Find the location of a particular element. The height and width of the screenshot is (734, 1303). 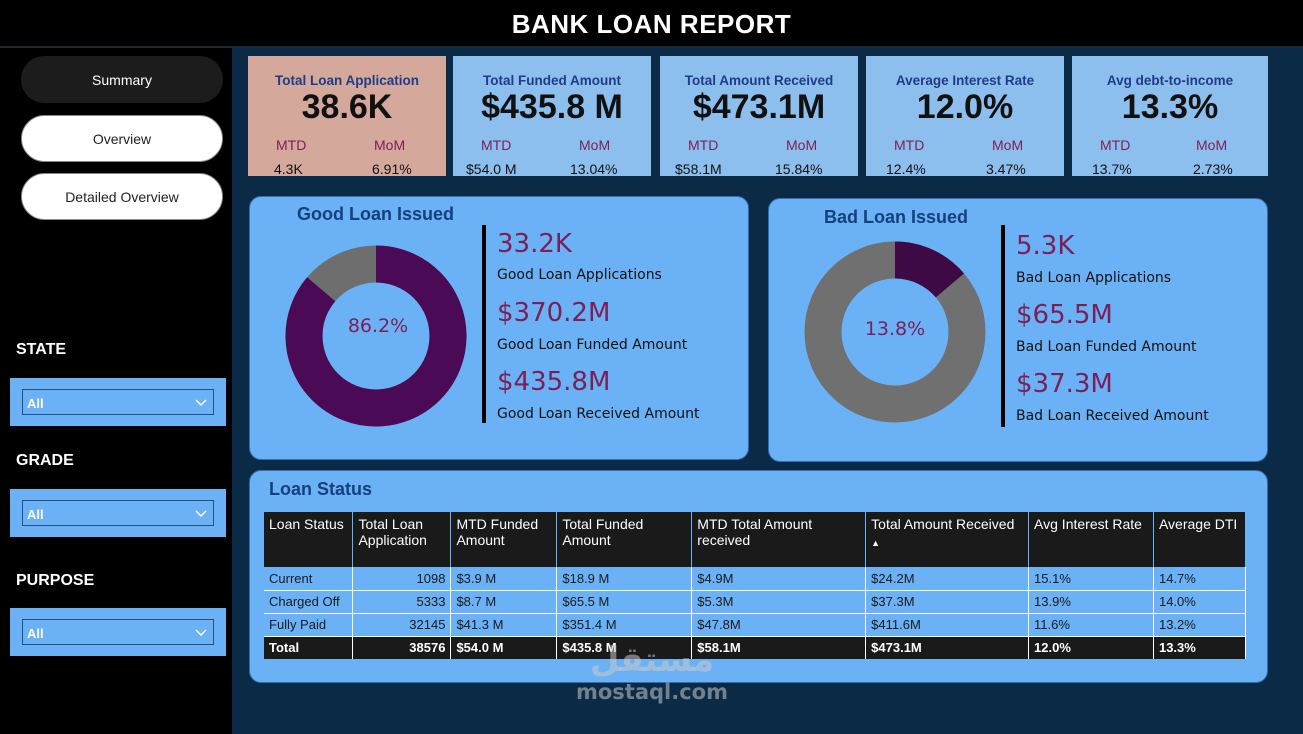

table-cell: $41.3 M is located at coordinates (504, 625).